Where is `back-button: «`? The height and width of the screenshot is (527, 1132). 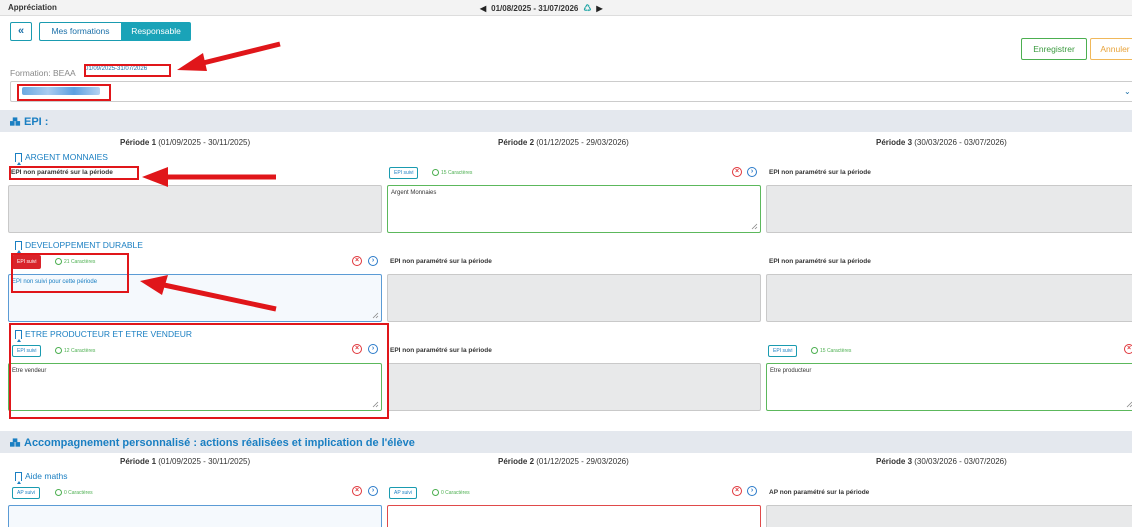
back-button: « is located at coordinates (21, 31).